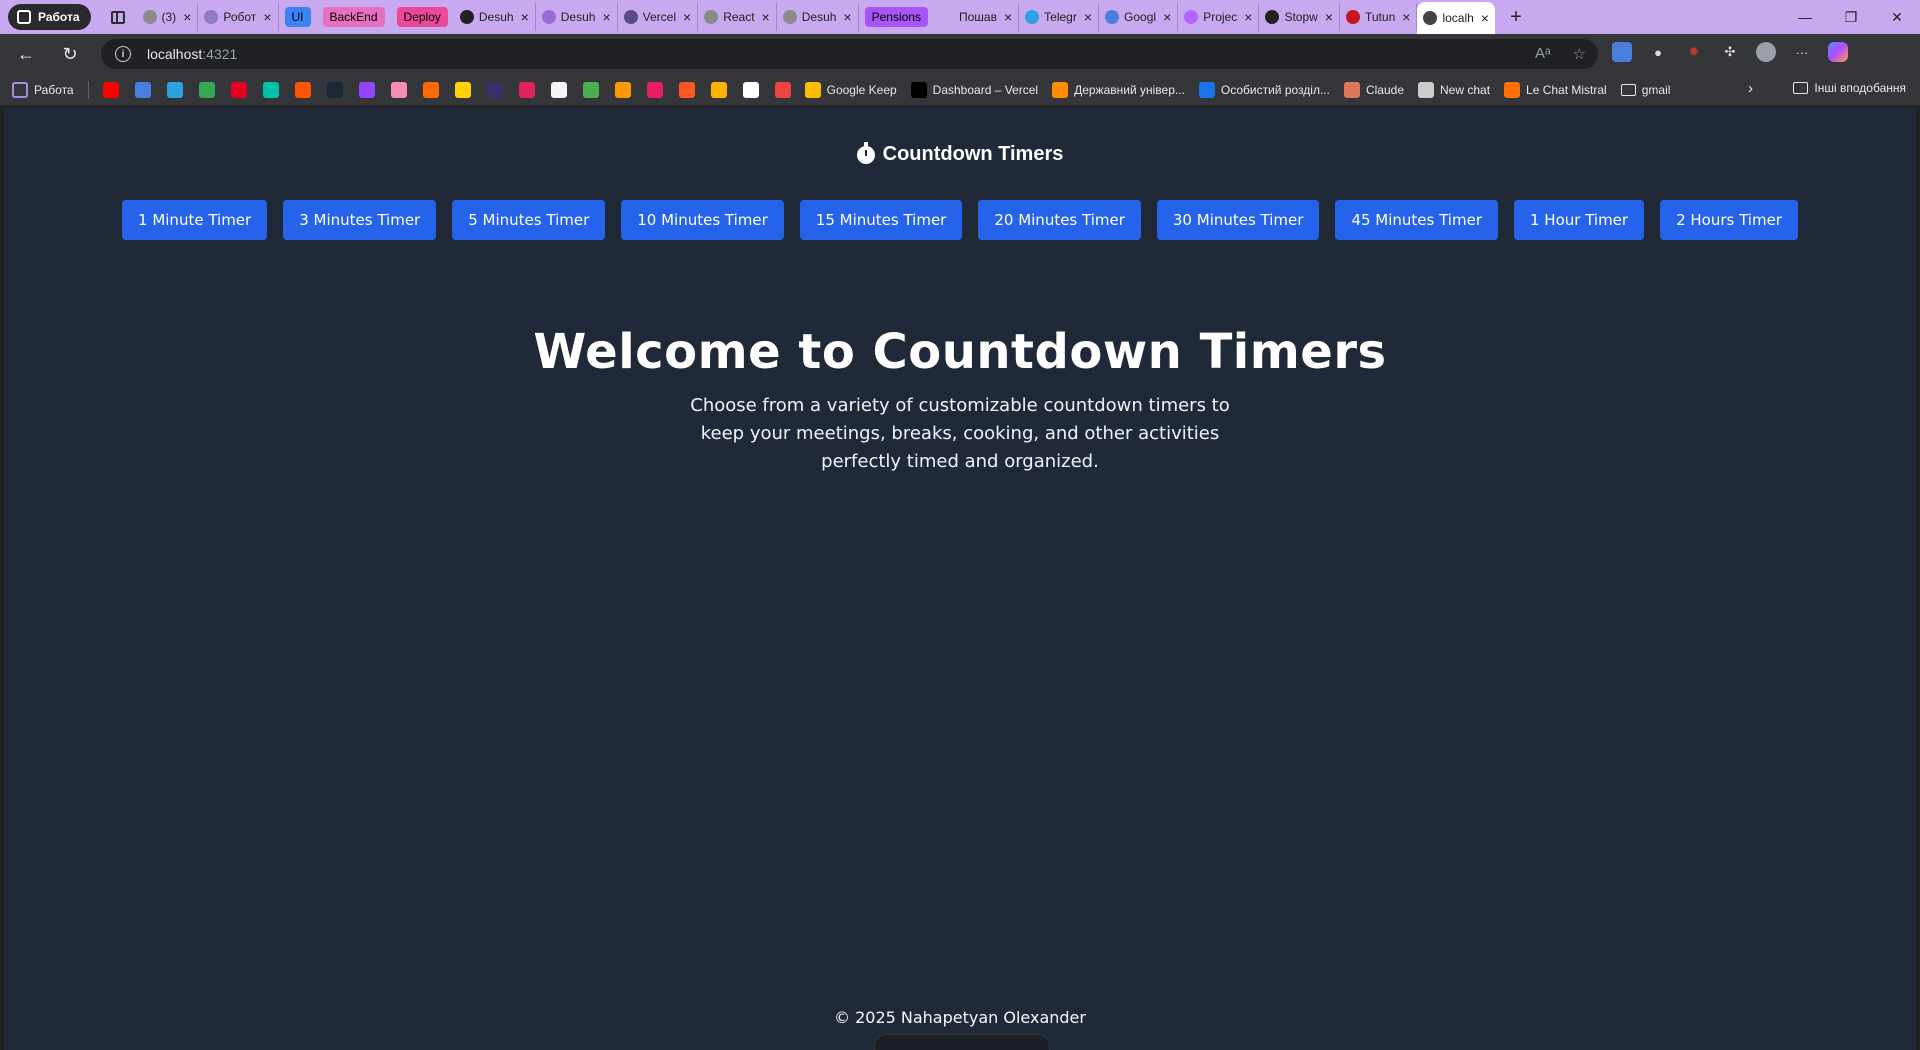  I want to click on timer-button: 1 Hour Timer, so click(1579, 220).